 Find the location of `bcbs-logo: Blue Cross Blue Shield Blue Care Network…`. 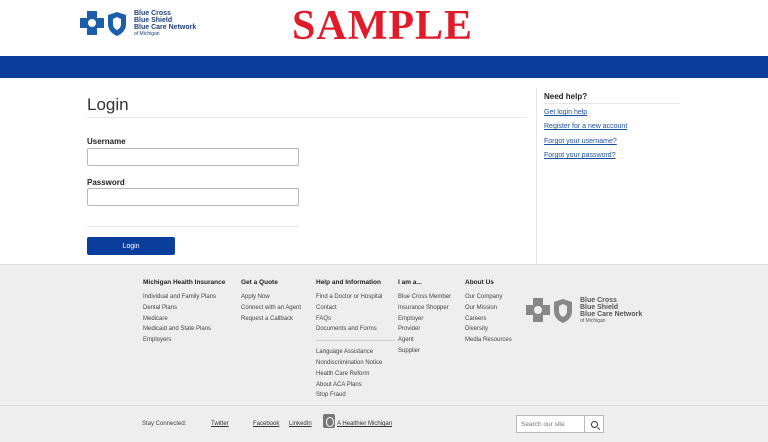

bcbs-logo: Blue Cross Blue Shield Blue Care Network… is located at coordinates (138, 23).